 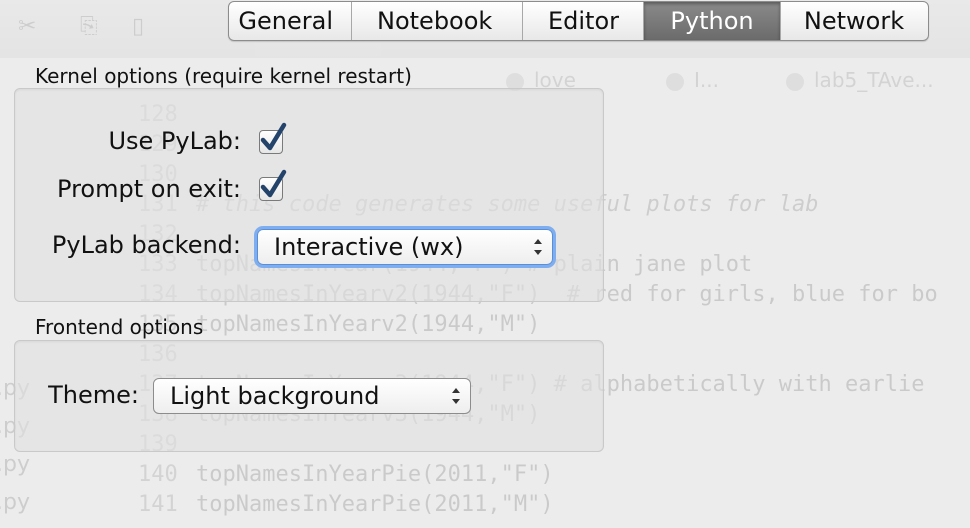 I want to click on theme-label: Theme:, so click(x=93, y=395).